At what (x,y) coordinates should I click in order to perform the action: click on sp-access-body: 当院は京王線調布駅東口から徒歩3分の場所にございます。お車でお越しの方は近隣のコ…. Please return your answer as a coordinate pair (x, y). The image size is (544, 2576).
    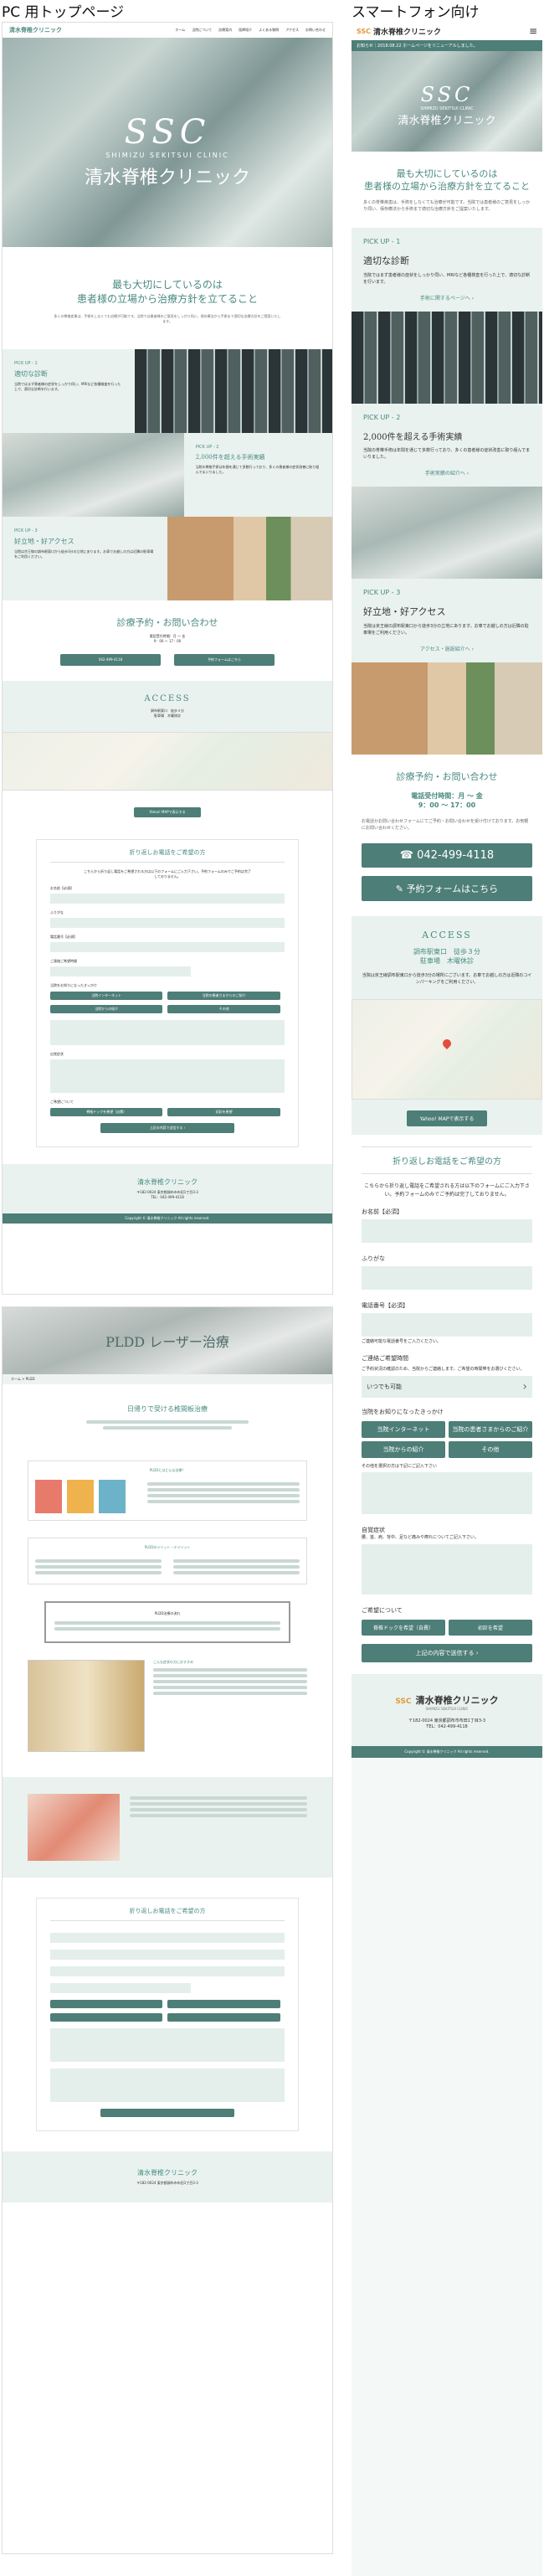
    Looking at the image, I should click on (447, 979).